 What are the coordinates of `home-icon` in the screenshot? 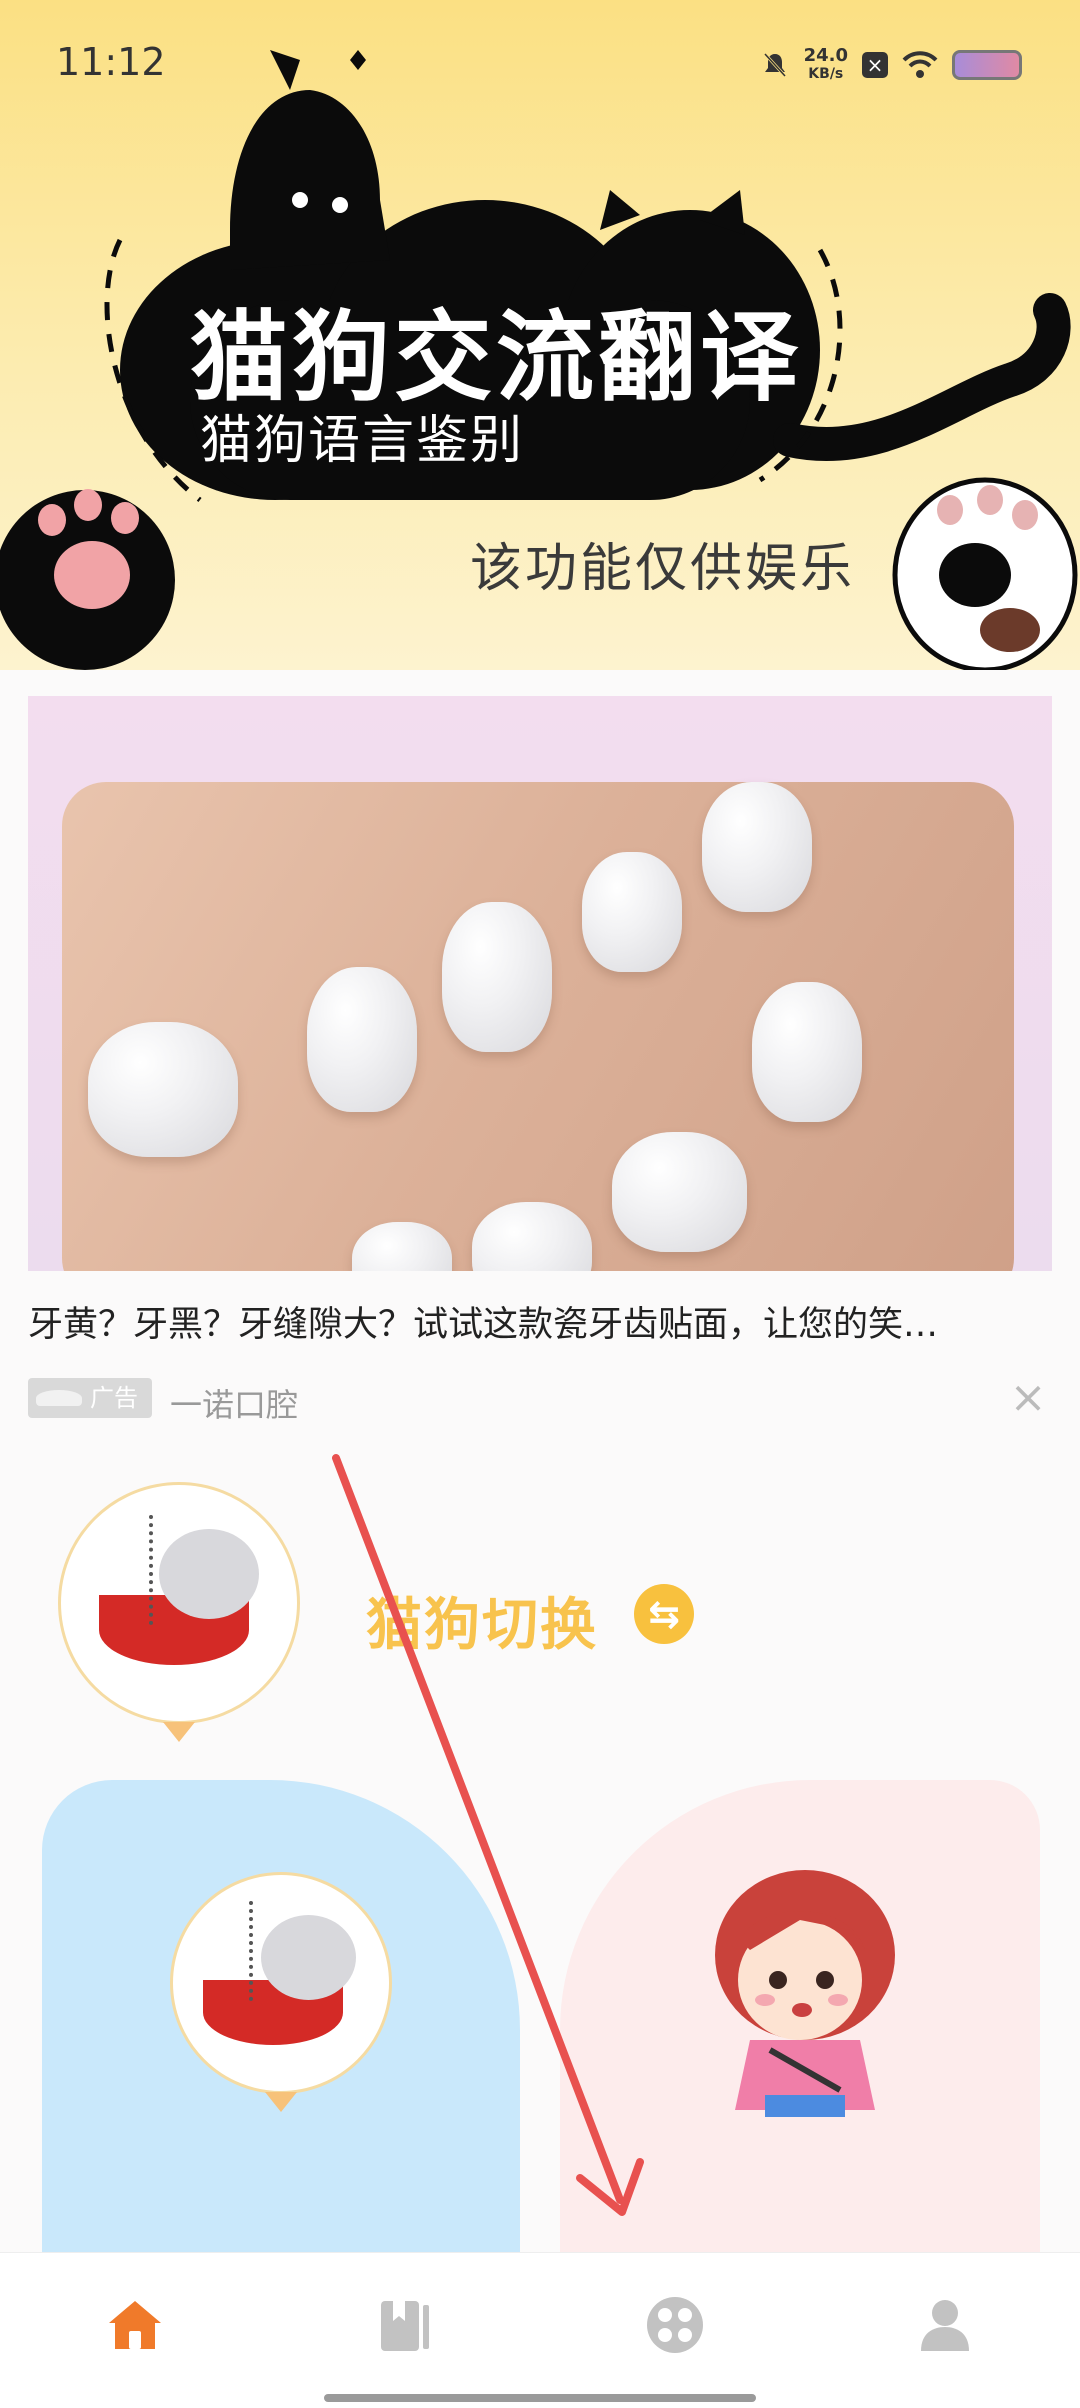 It's located at (135, 2325).